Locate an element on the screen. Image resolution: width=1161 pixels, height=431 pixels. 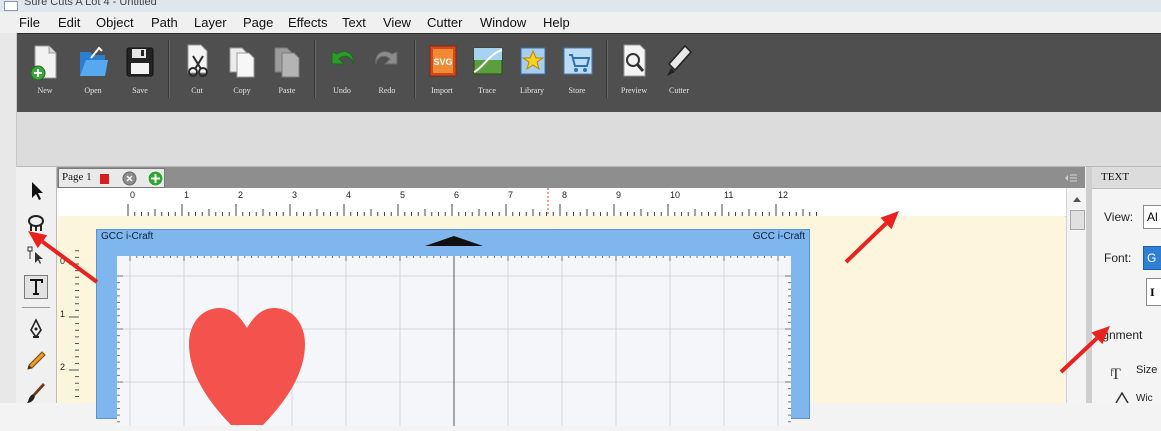
annotation-arrow-tools-shaft is located at coordinates (70, 262).